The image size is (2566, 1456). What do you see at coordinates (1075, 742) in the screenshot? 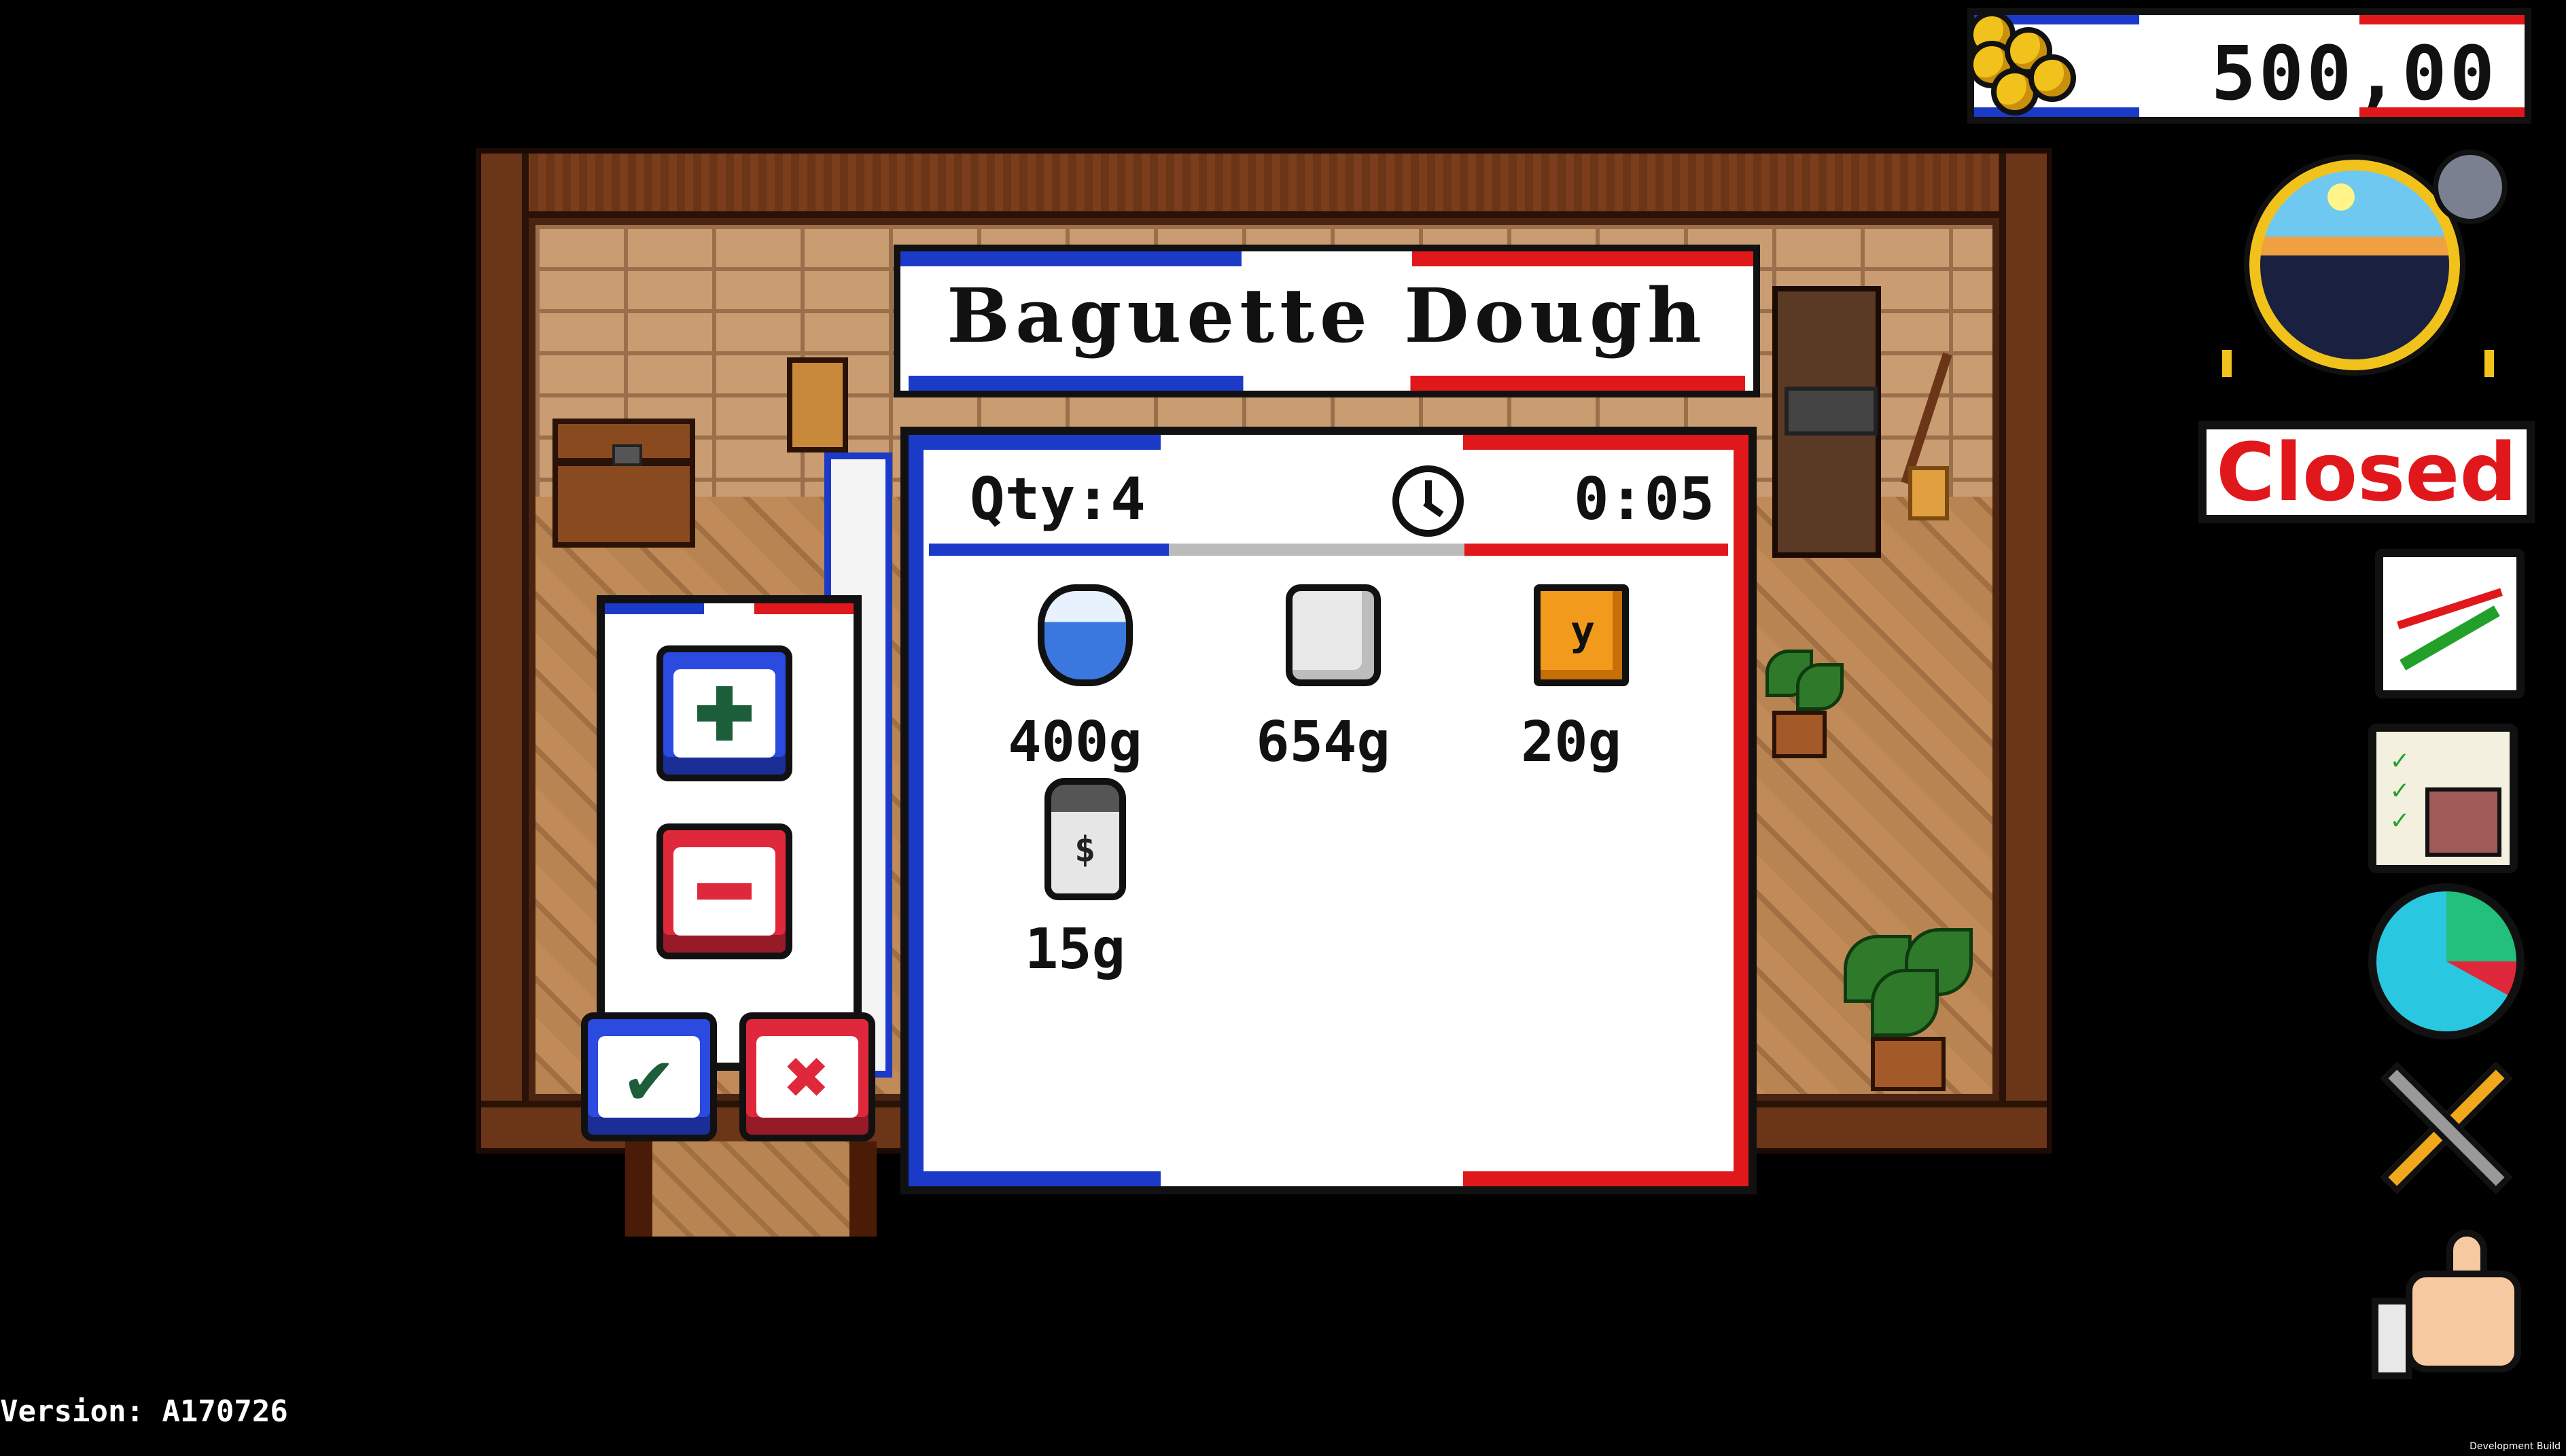
I see `ingredient-amount: 400g` at bounding box center [1075, 742].